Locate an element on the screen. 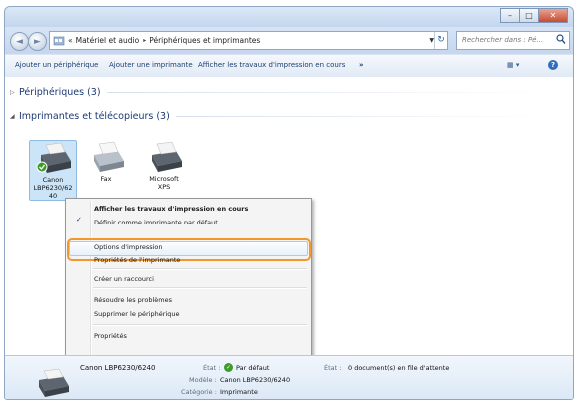 This screenshot has width=578, height=403. back-arrow-icon: ◄ is located at coordinates (19, 41).